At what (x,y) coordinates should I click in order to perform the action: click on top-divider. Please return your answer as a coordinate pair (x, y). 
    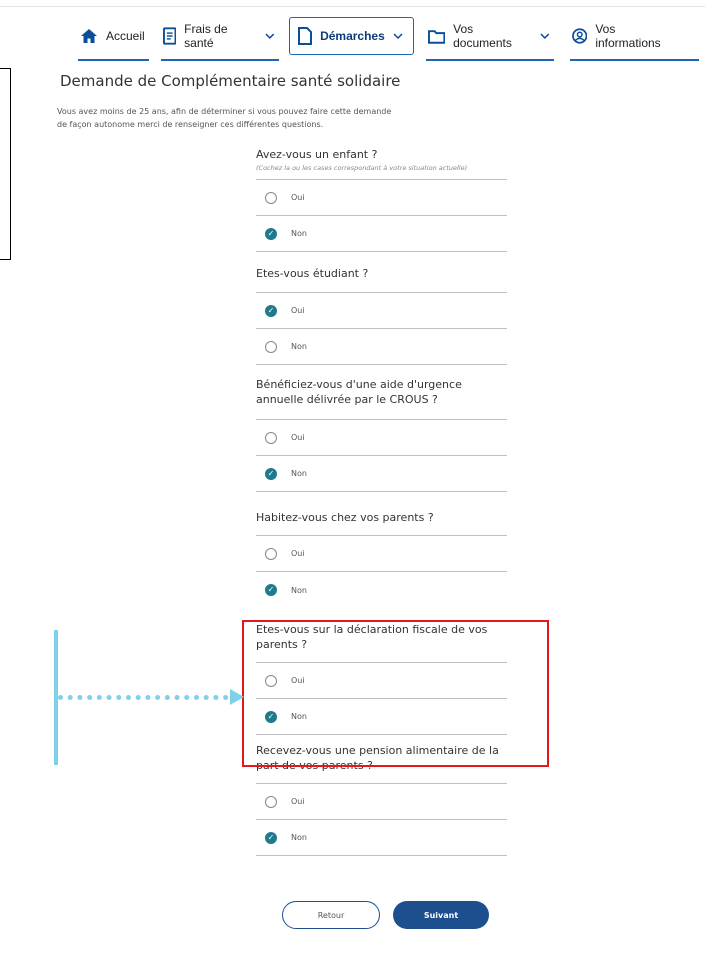
    Looking at the image, I should click on (352, 6).